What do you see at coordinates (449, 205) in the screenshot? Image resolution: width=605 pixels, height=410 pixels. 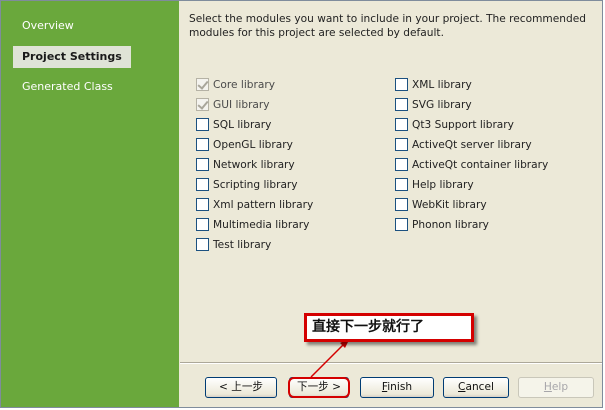 I see `module-label: WebKit library` at bounding box center [449, 205].